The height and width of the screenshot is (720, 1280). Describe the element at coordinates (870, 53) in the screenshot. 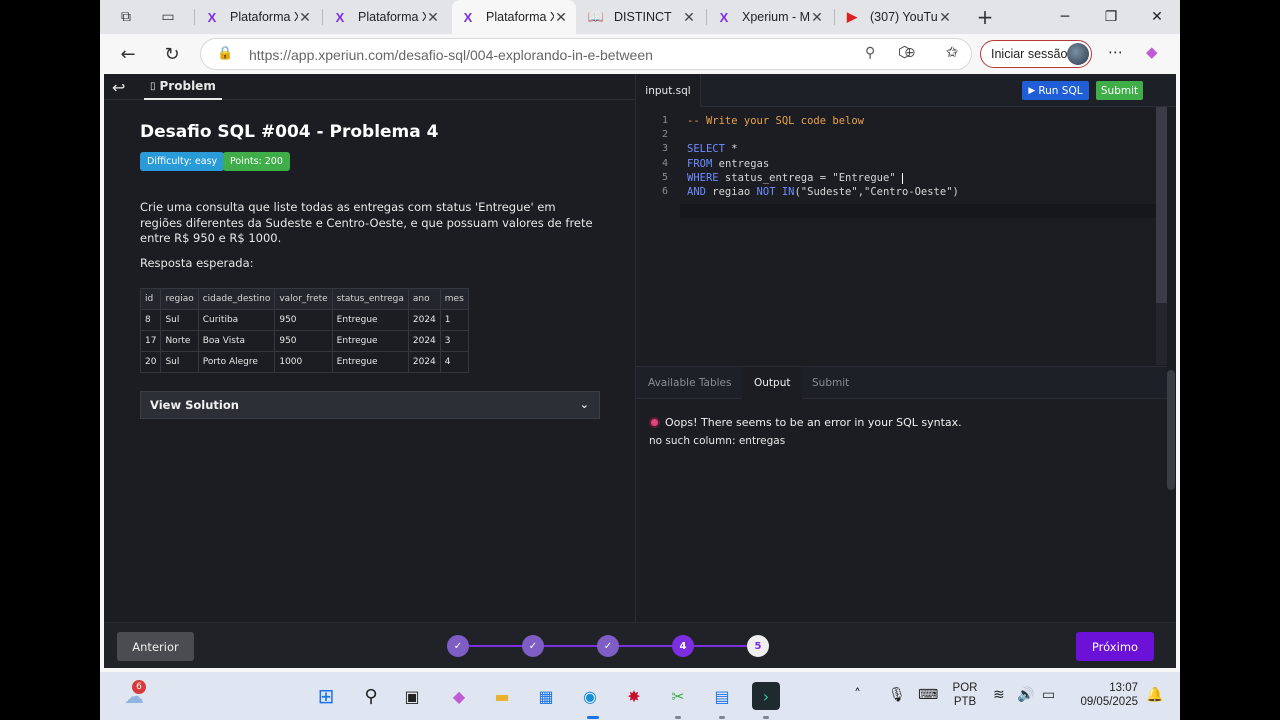

I see `zoom-icon: ⚲` at that location.